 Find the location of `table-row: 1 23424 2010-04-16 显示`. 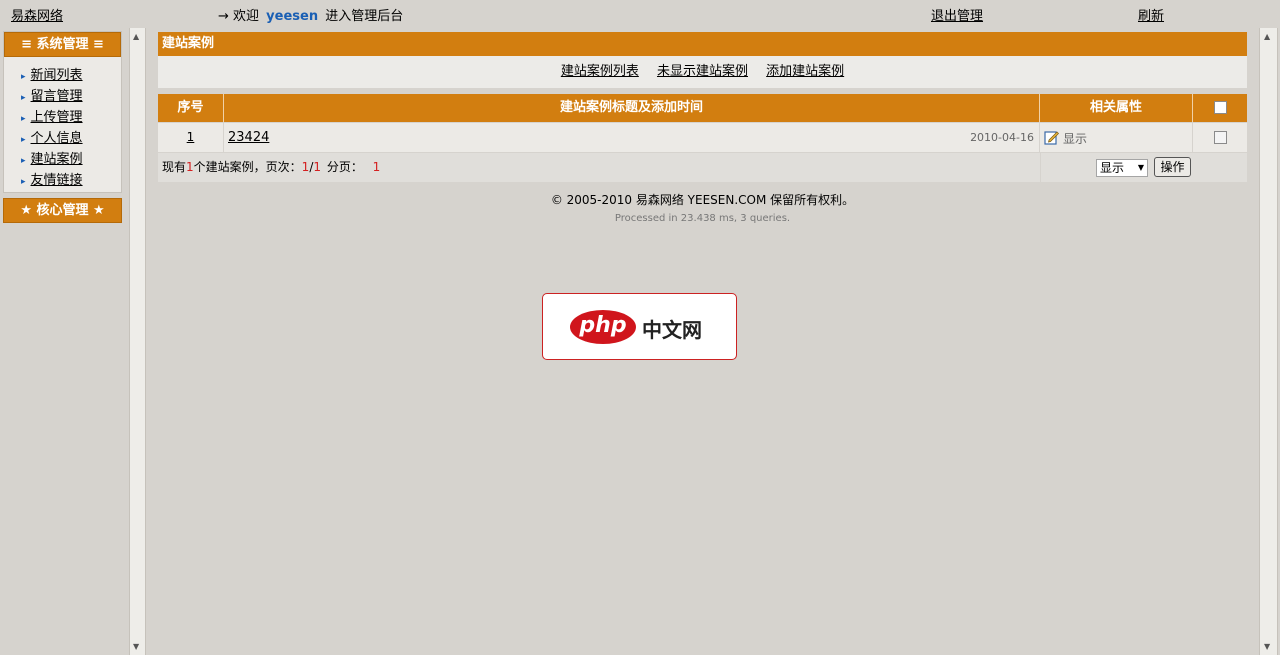

table-row: 1 23424 2010-04-16 显示 is located at coordinates (702, 137).